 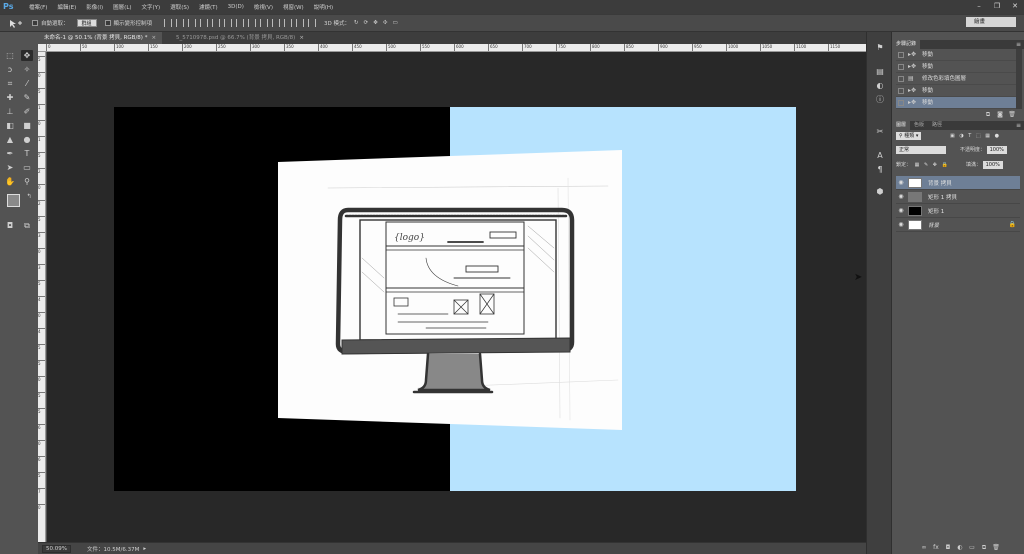 What do you see at coordinates (945, 165) in the screenshot?
I see `lock-all-icon: 🔒` at bounding box center [945, 165].